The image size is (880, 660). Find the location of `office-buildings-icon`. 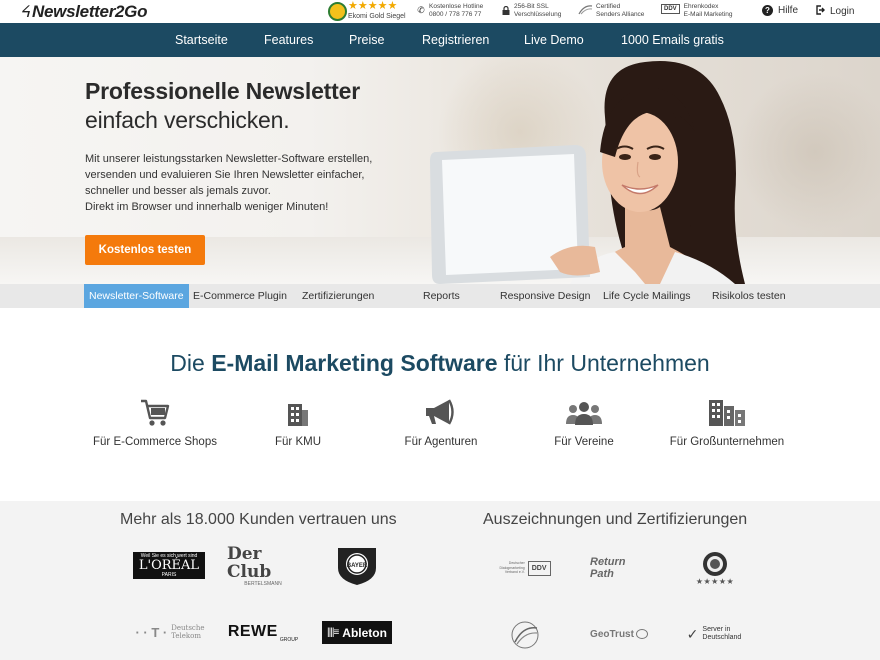

office-buildings-icon is located at coordinates (727, 413).